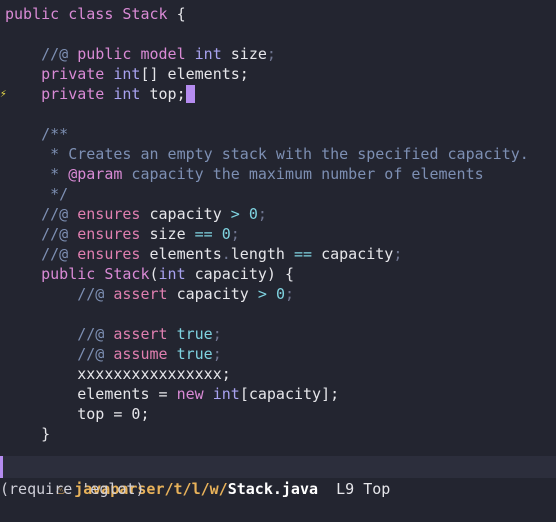 The image size is (556, 522). I want to click on code-line-7: /**, so click(36, 134).